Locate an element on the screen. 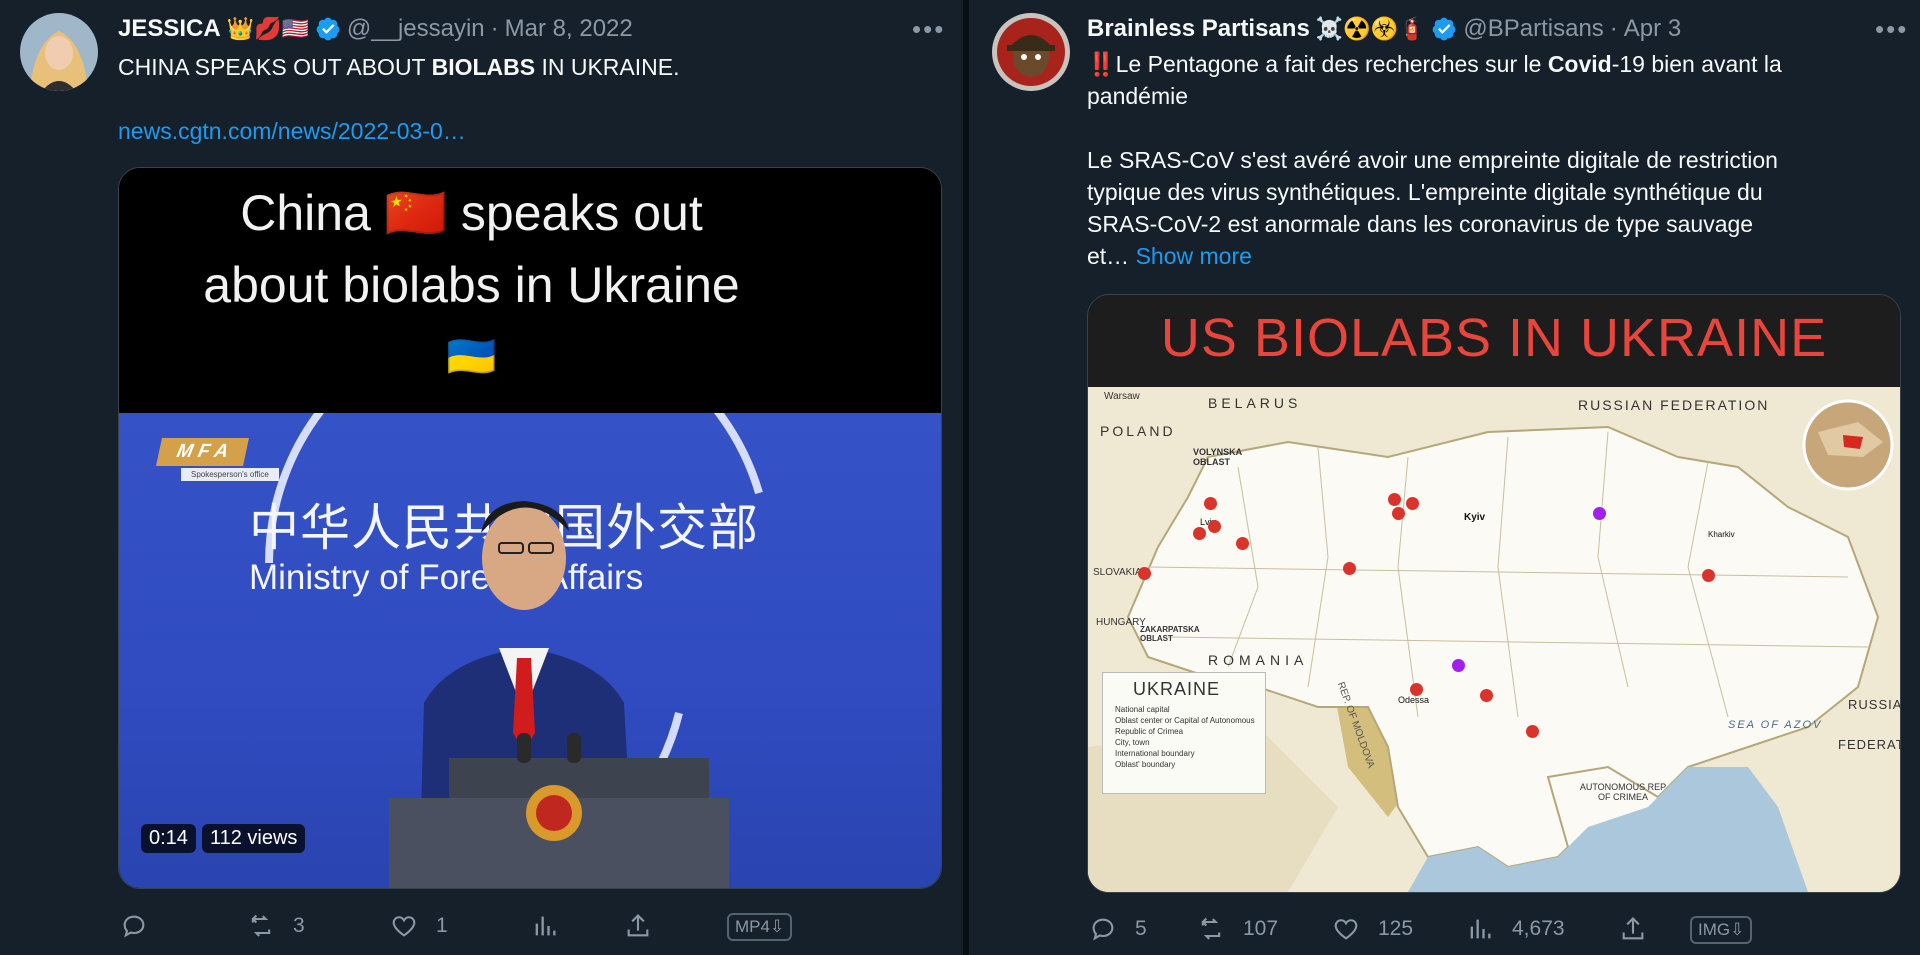 The image size is (1920, 955). reply-button is located at coordinates (143, 926).